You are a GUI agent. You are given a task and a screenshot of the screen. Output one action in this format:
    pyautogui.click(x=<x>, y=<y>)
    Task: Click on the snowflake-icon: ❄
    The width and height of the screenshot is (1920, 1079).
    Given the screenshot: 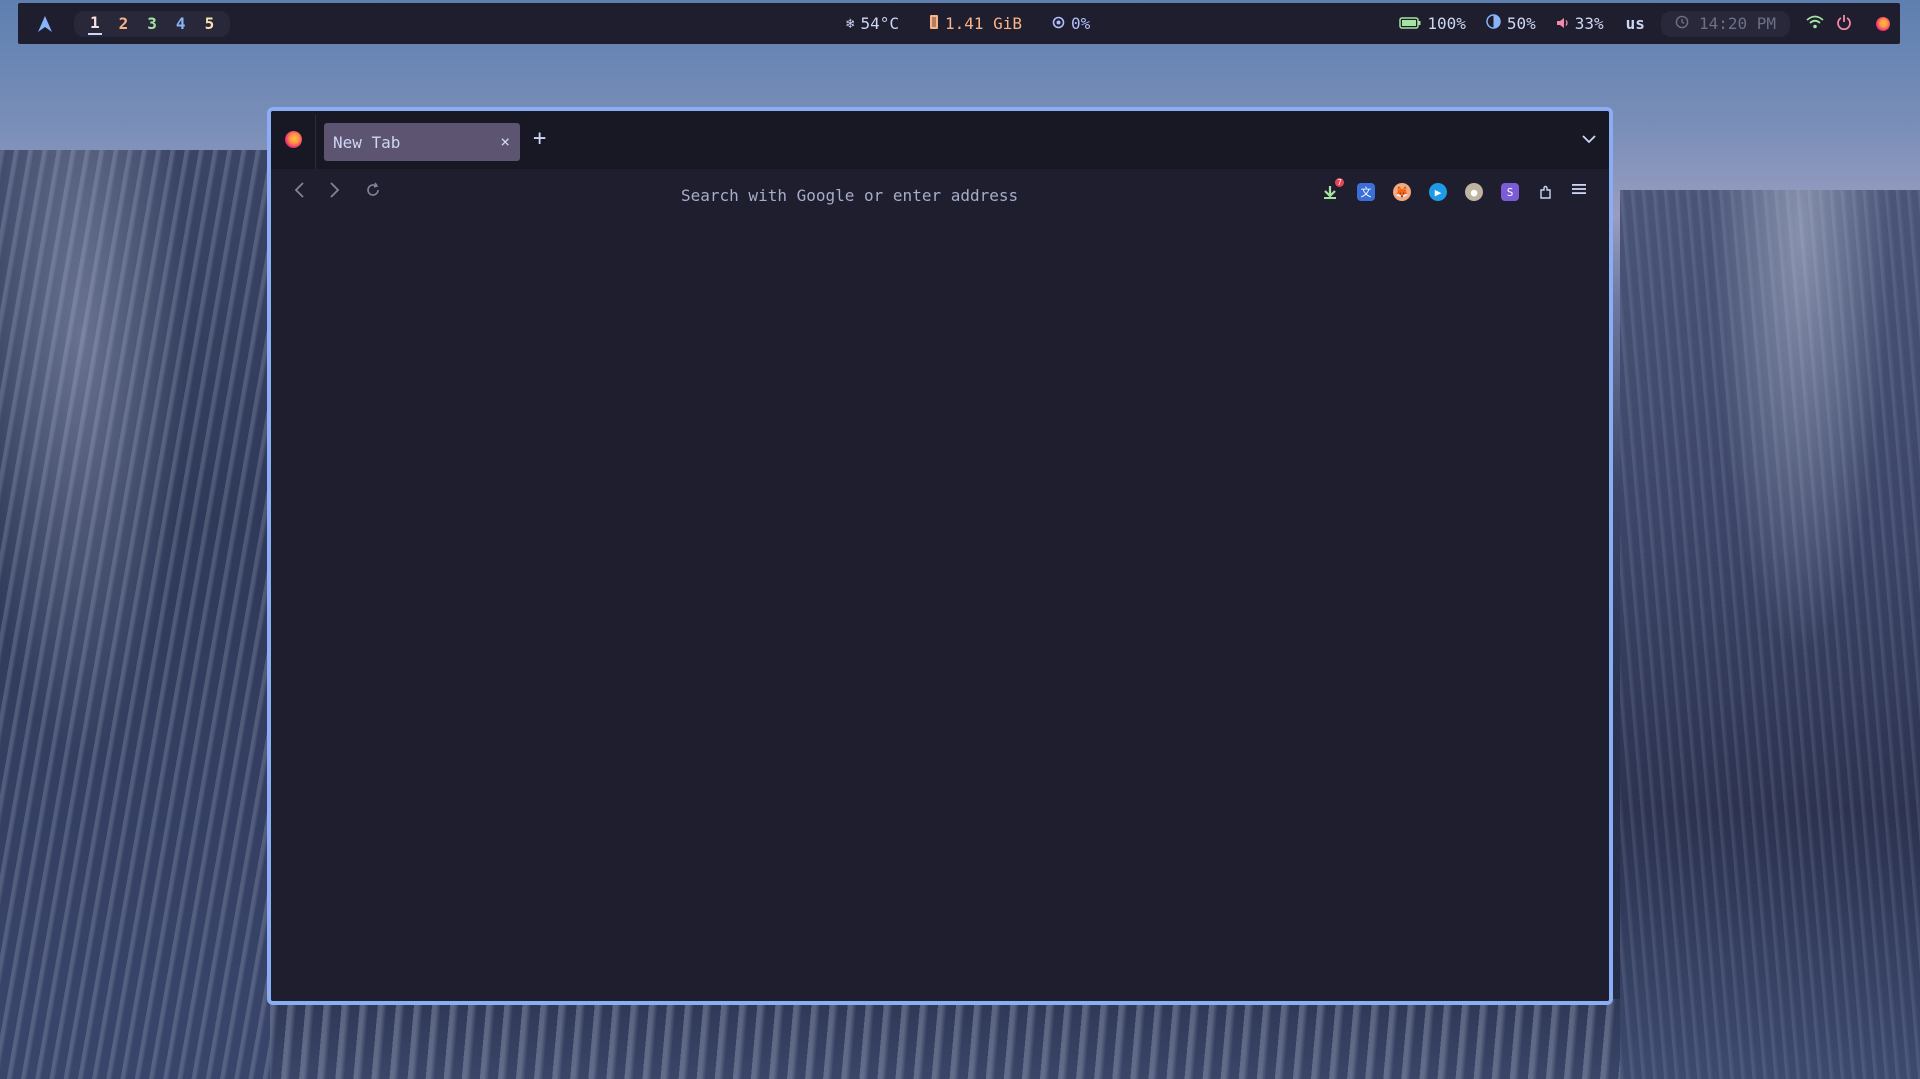 What is the action you would take?
    pyautogui.click(x=850, y=23)
    